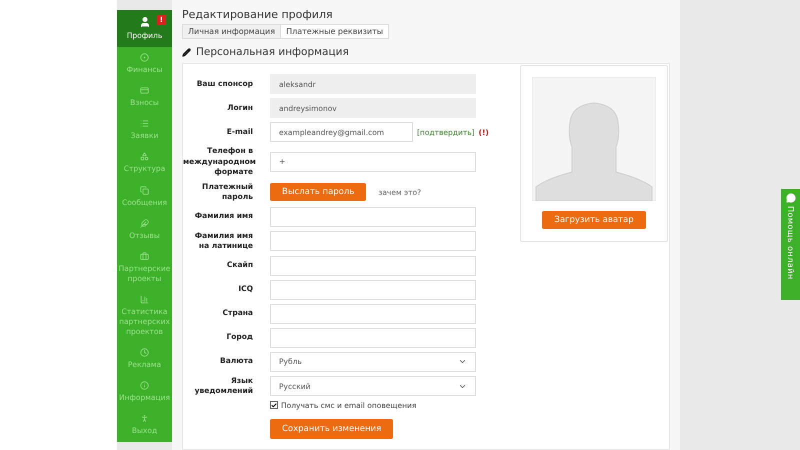 The height and width of the screenshot is (450, 800). I want to click on feather-icon, so click(144, 223).